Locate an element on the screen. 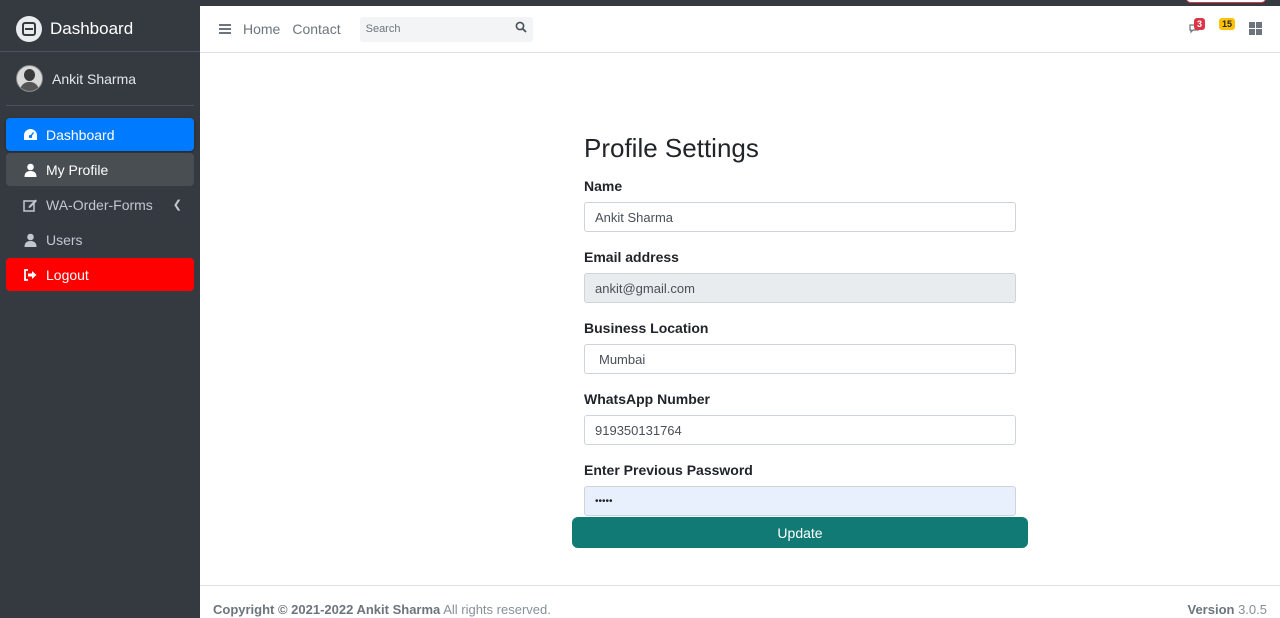 This screenshot has height=618, width=1280. email-field: ankit@gmail.com is located at coordinates (800, 288).